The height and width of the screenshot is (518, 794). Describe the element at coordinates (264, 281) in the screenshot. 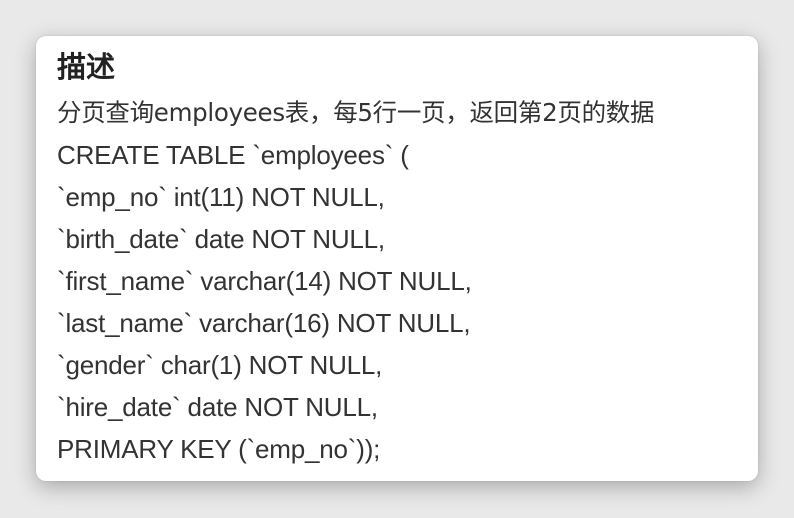

I see `code-line-first-name: `first_name` varchar(14) NOT NULL,` at that location.